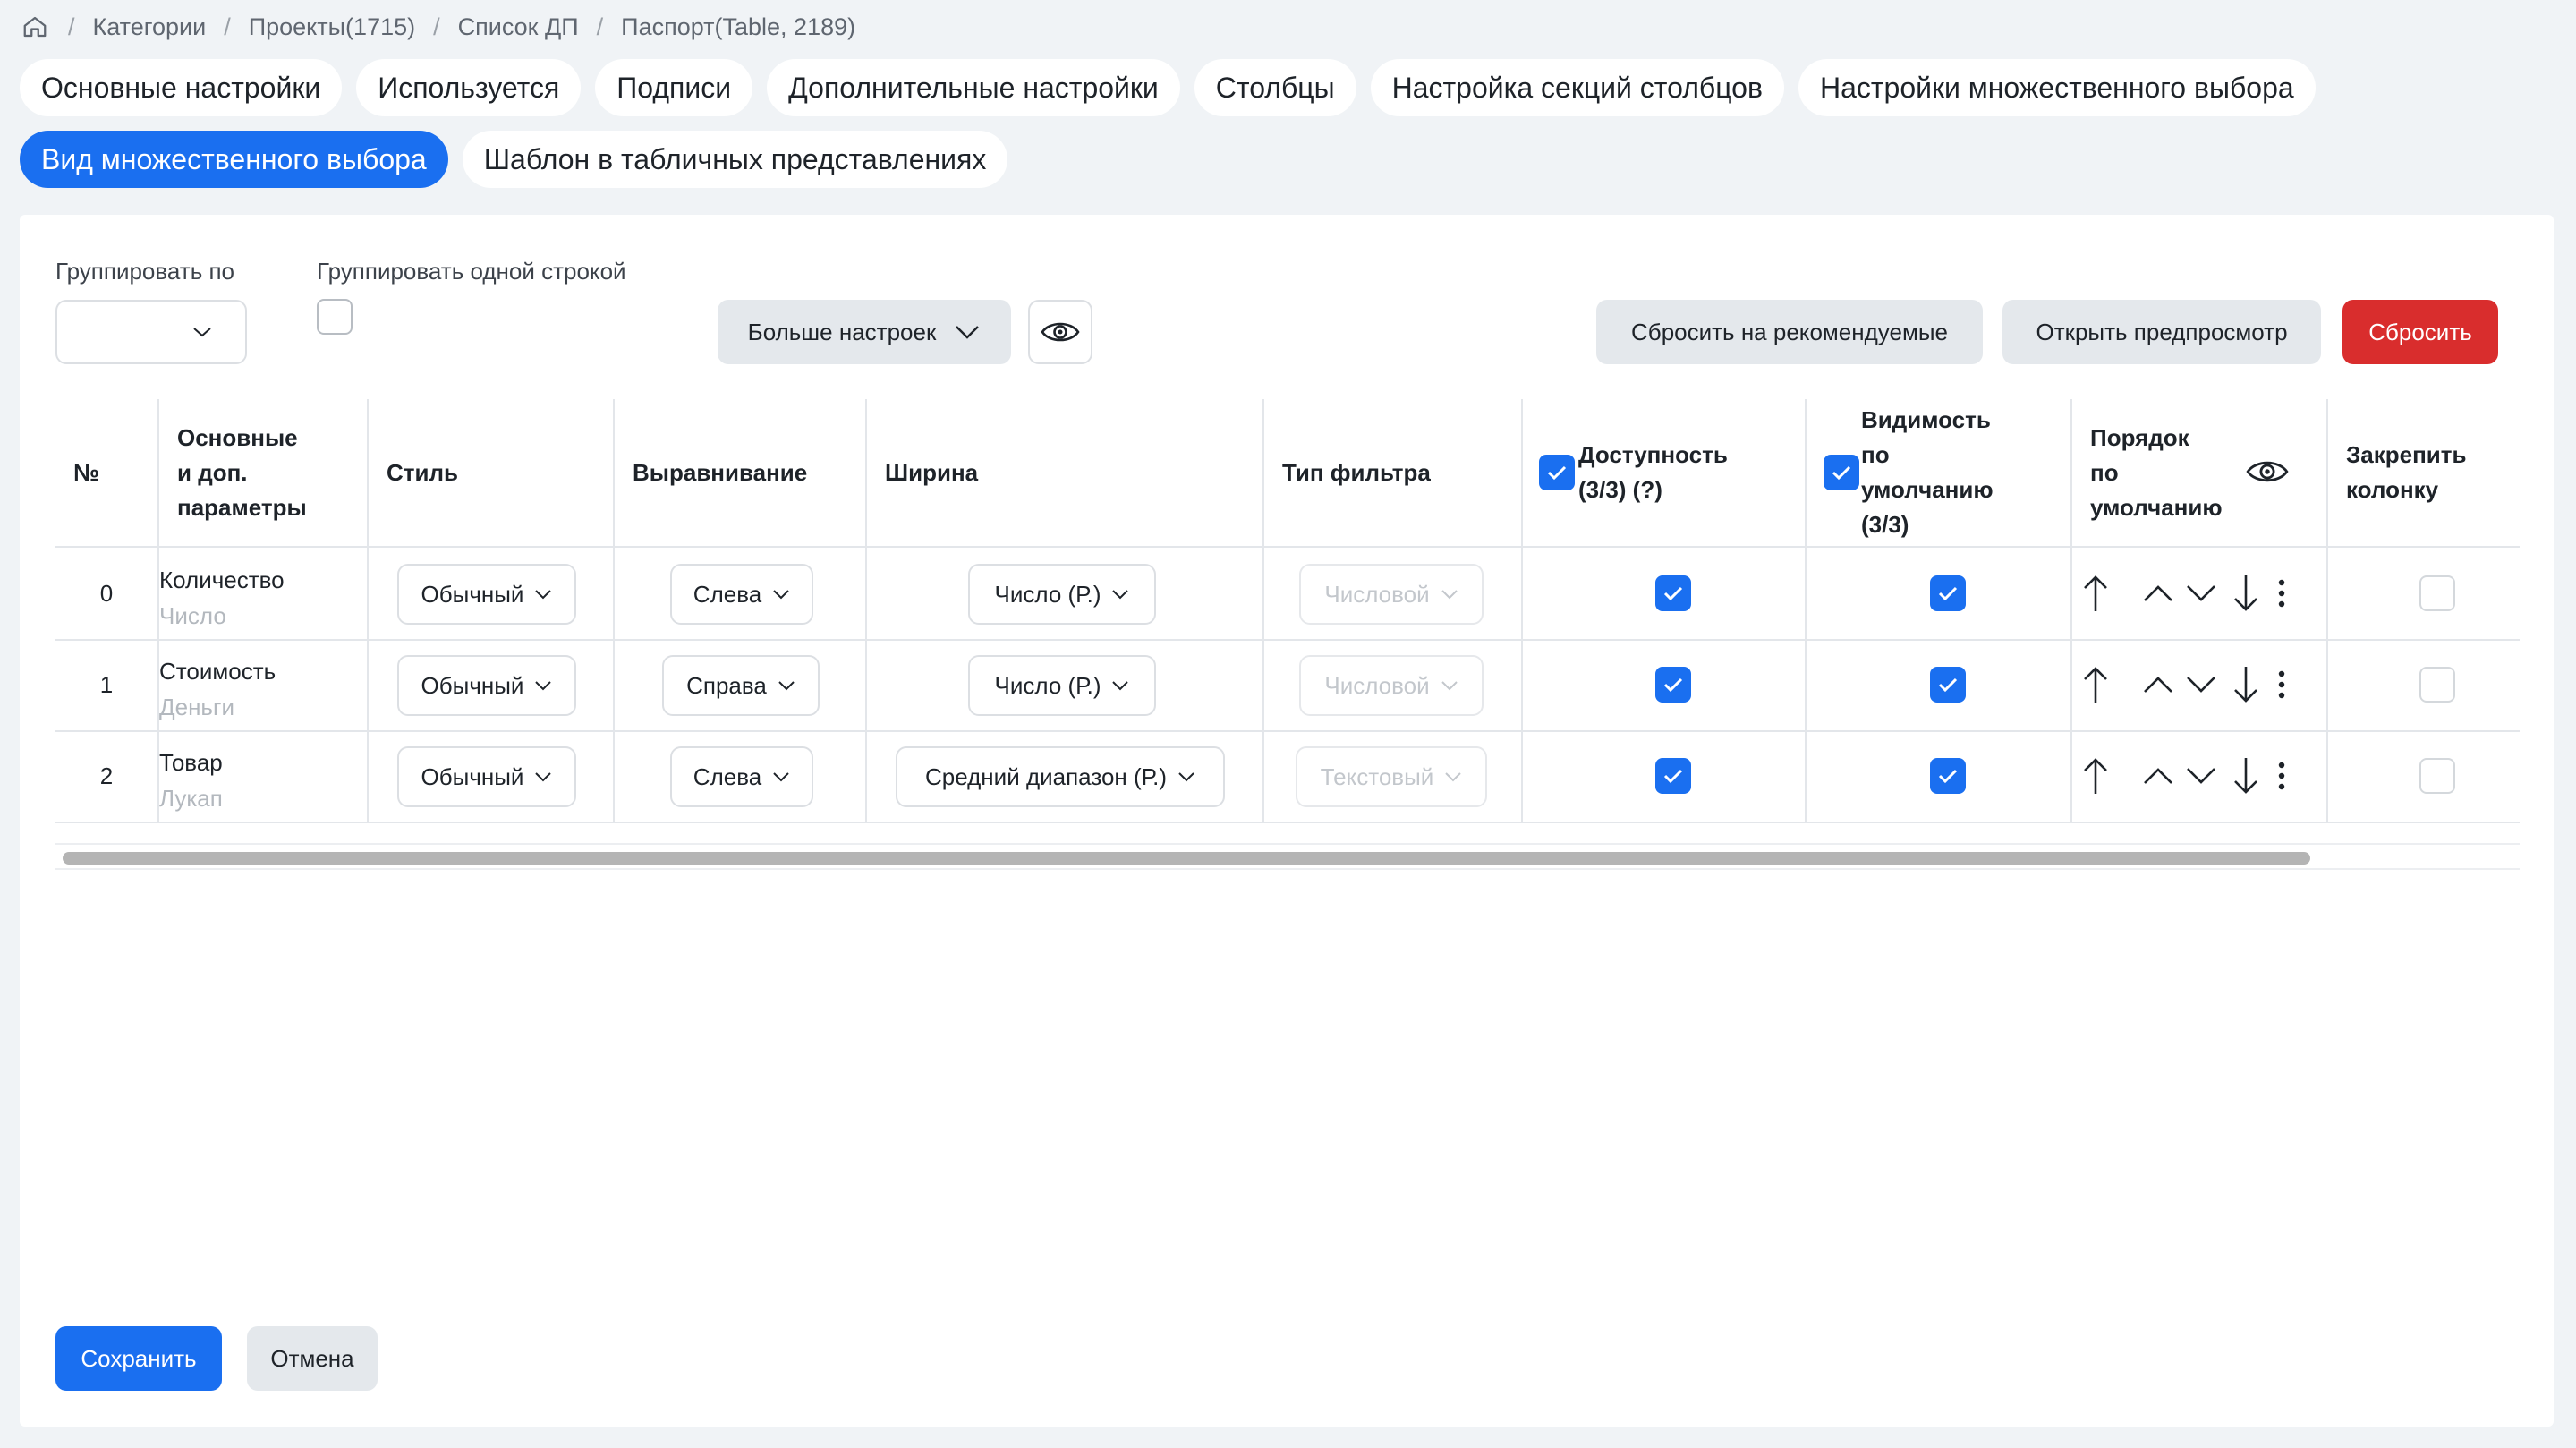  What do you see at coordinates (1287, 822) in the screenshot?
I see `row-divider` at bounding box center [1287, 822].